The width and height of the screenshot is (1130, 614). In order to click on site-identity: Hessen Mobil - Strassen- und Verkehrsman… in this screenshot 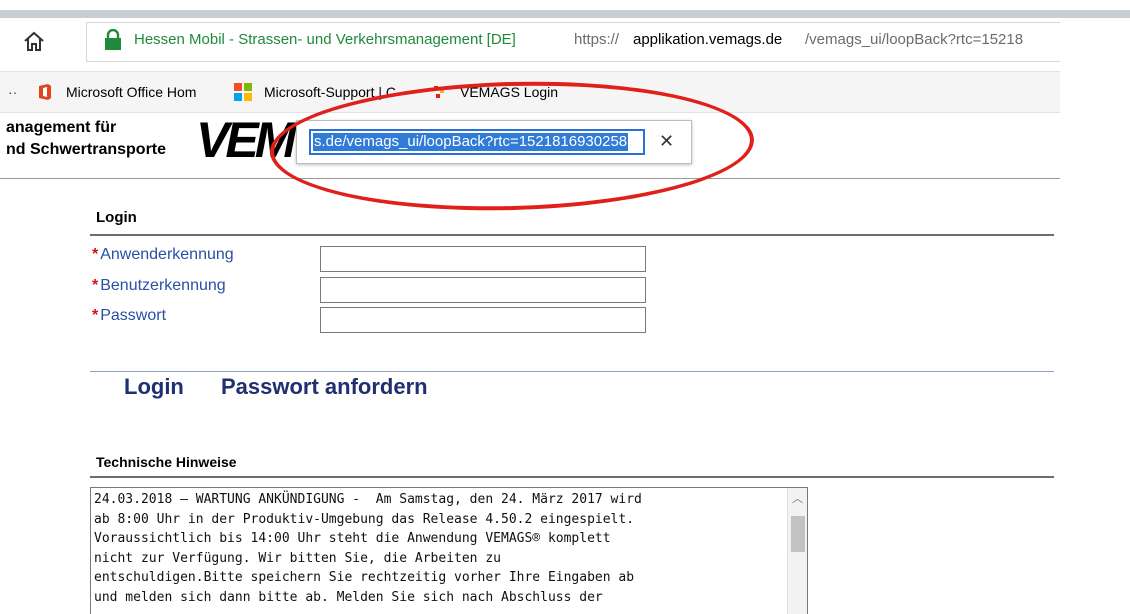, I will do `click(325, 39)`.